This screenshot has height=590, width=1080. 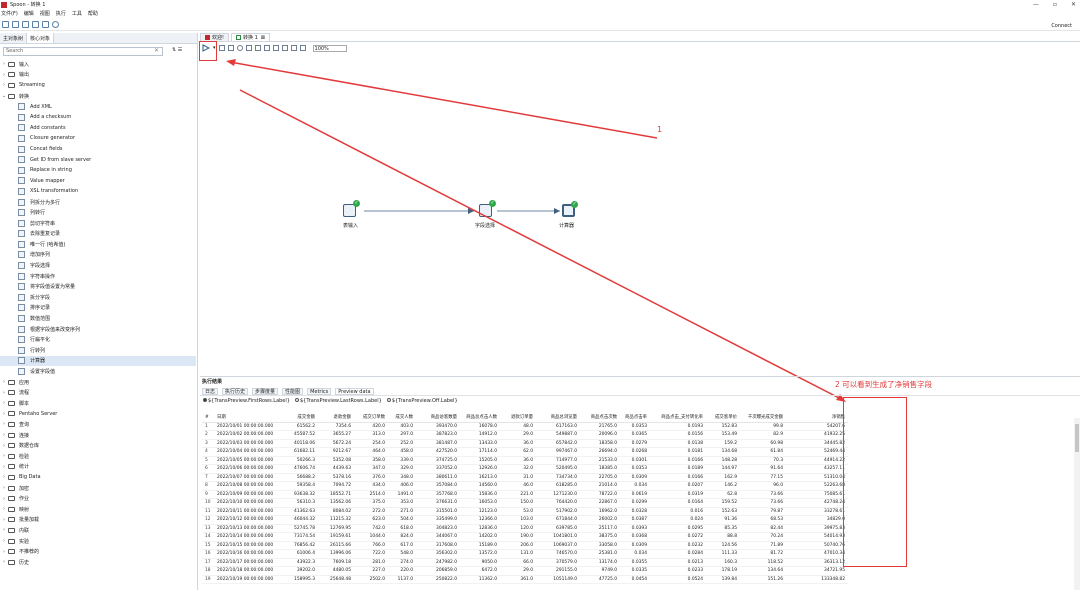 What do you see at coordinates (4, 96) in the screenshot?
I see `chevron-down-icon: ⌄` at bounding box center [4, 96].